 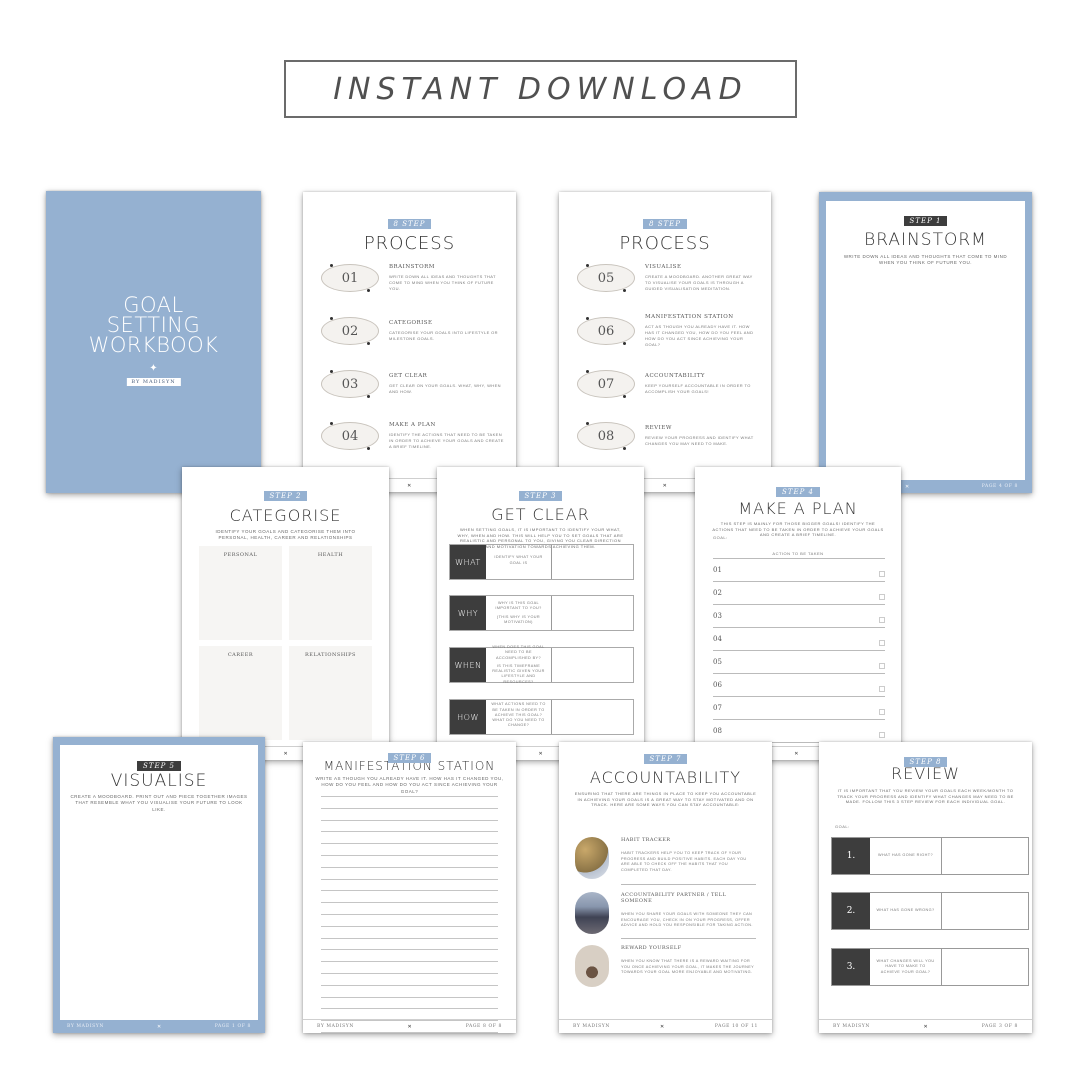 What do you see at coordinates (717, 616) in the screenshot?
I see `row-number: 03` at bounding box center [717, 616].